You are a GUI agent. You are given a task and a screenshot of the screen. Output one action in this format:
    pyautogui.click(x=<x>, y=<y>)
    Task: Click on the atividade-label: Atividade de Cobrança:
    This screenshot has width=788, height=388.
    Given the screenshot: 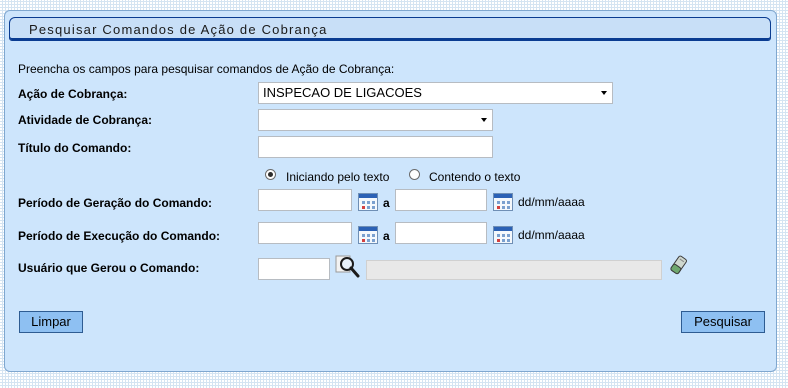 What is the action you would take?
    pyautogui.click(x=85, y=120)
    